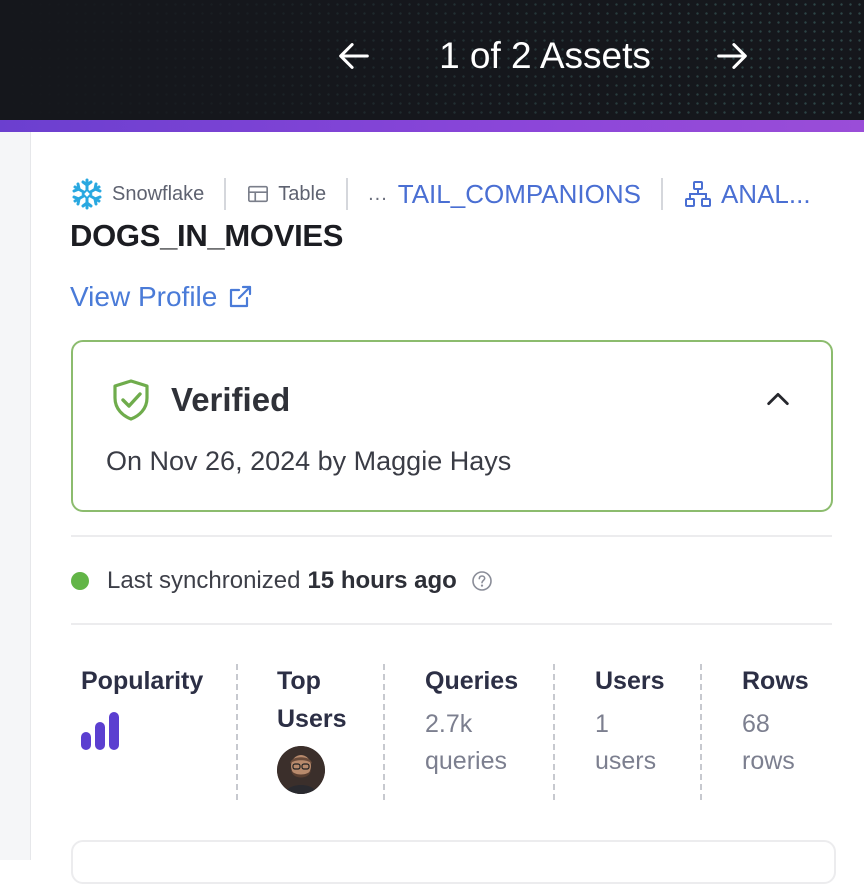  Describe the element at coordinates (299, 681) in the screenshot. I see `stat-top-users-label: Top` at that location.